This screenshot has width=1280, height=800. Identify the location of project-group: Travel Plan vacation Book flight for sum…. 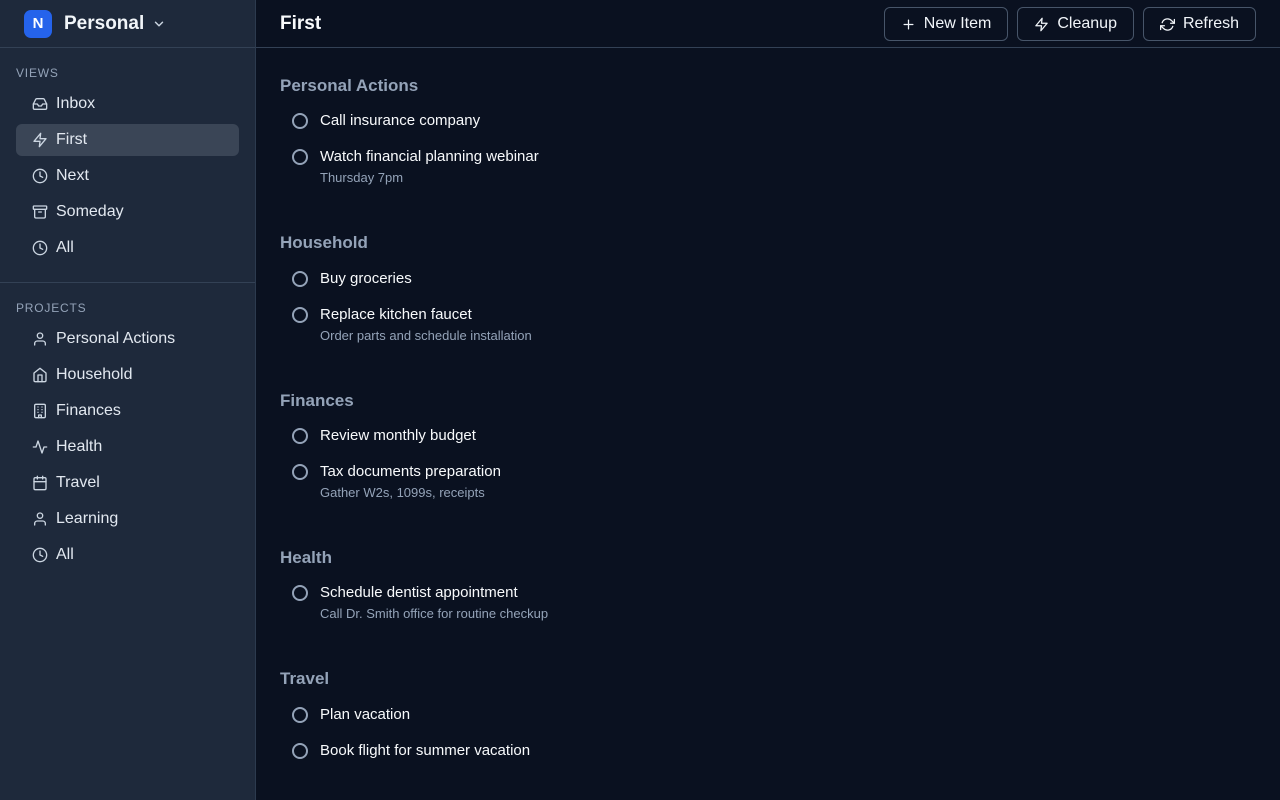
(730, 714).